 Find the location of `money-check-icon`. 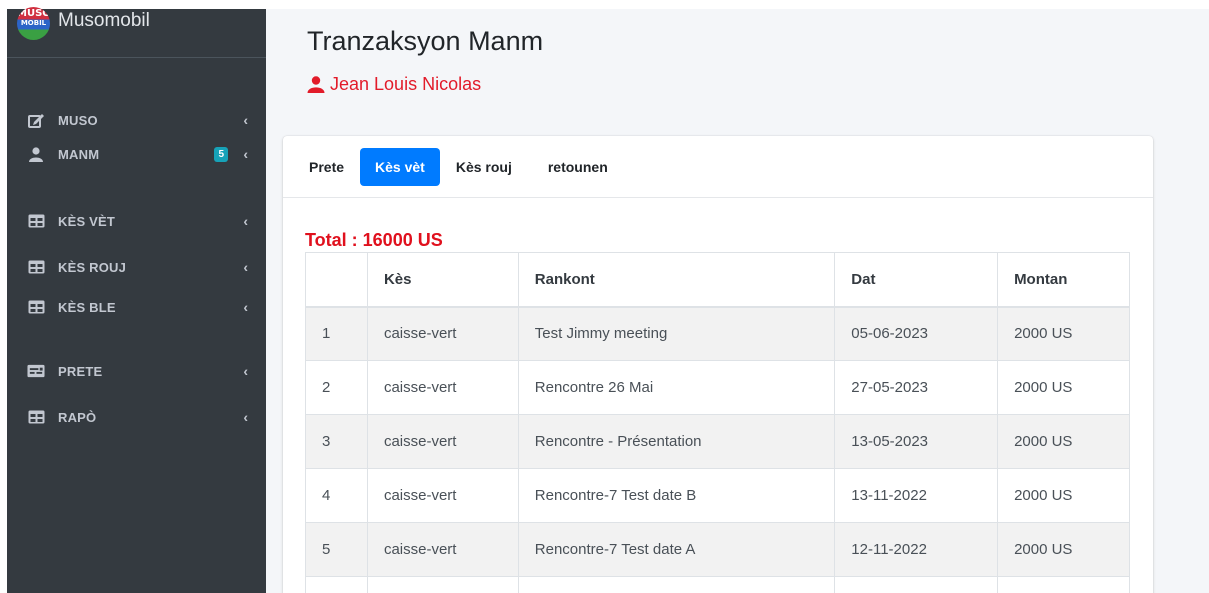

money-check-icon is located at coordinates (36, 371).